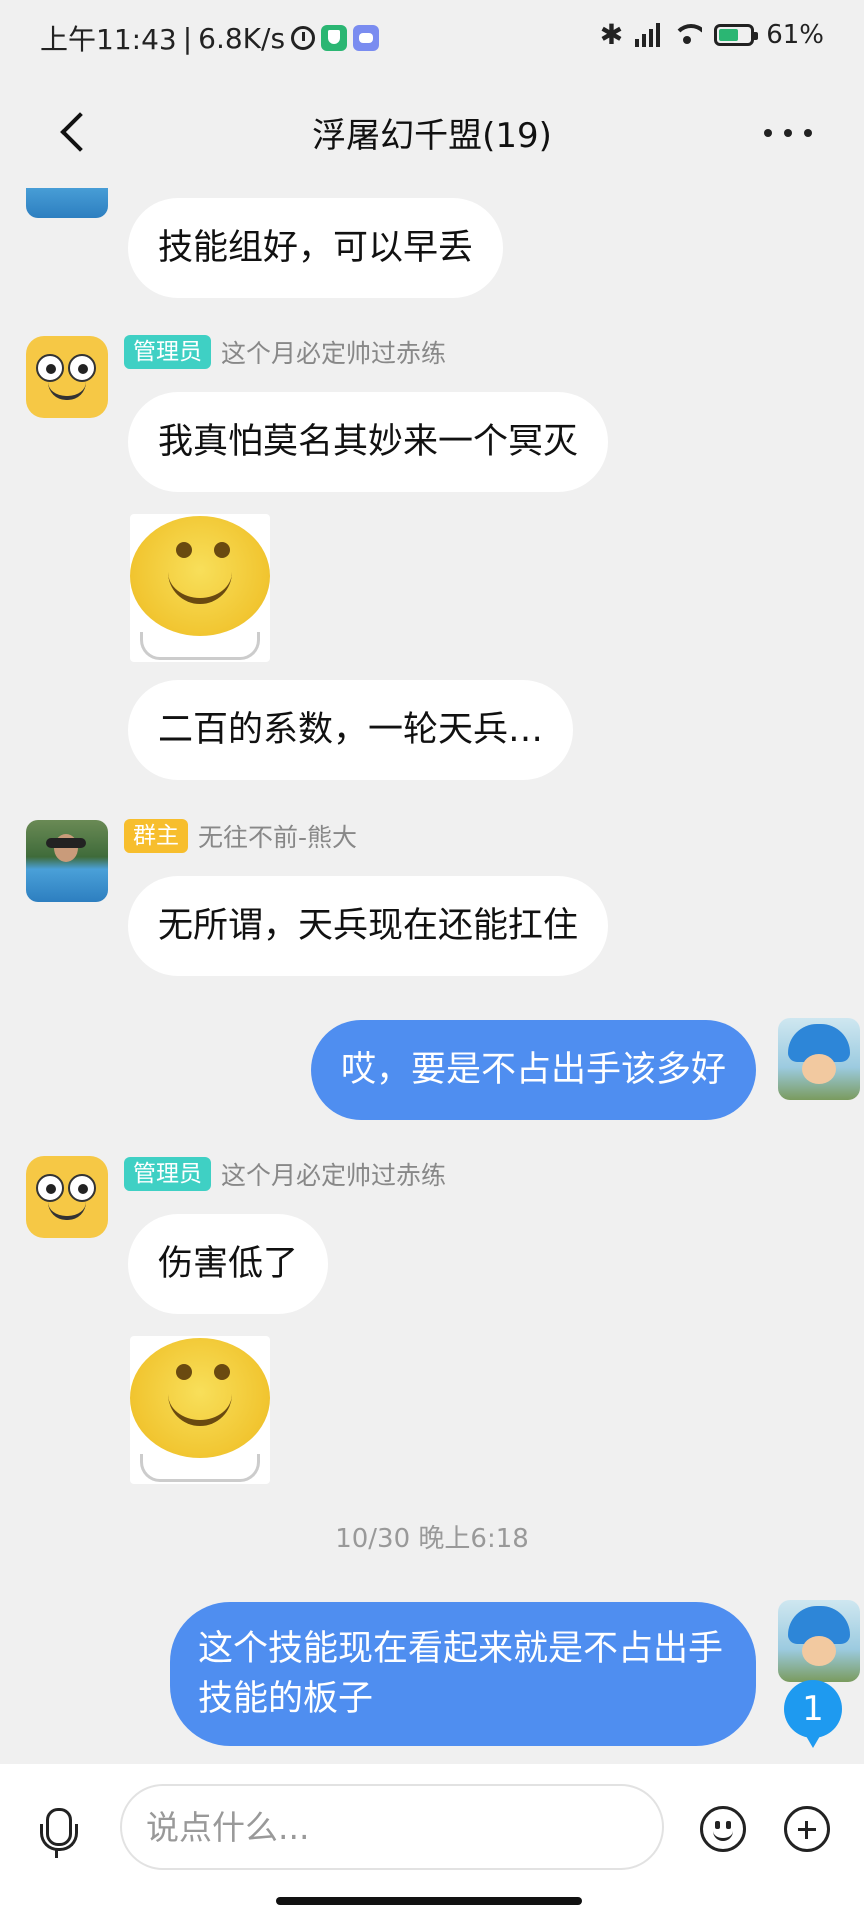 This screenshot has width=864, height=1920. I want to click on bluetooth-icon: ✱, so click(611, 34).